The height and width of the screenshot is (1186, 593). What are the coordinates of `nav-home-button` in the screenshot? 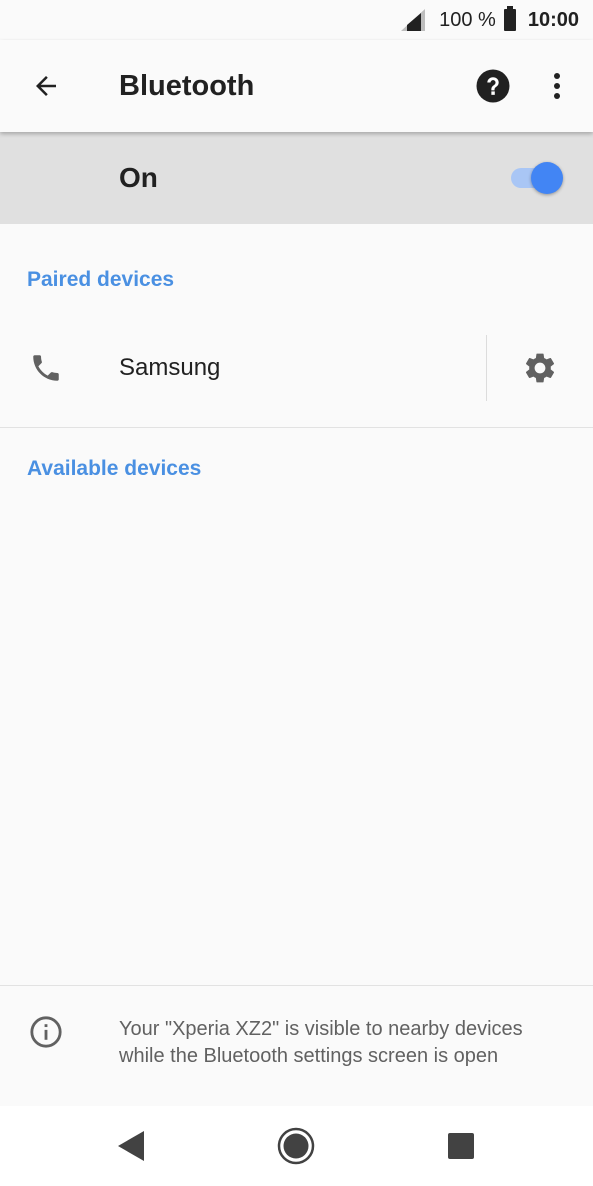 It's located at (296, 1146).